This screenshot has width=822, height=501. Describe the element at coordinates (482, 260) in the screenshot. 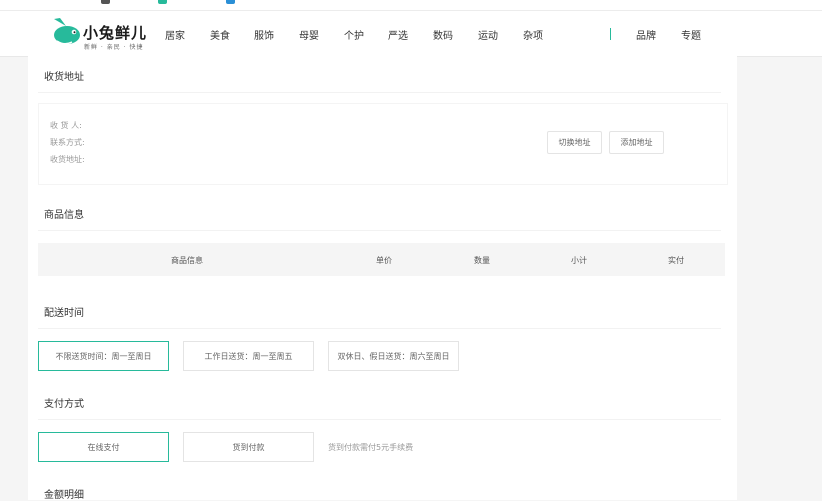

I see `column-quantity: 数量` at that location.